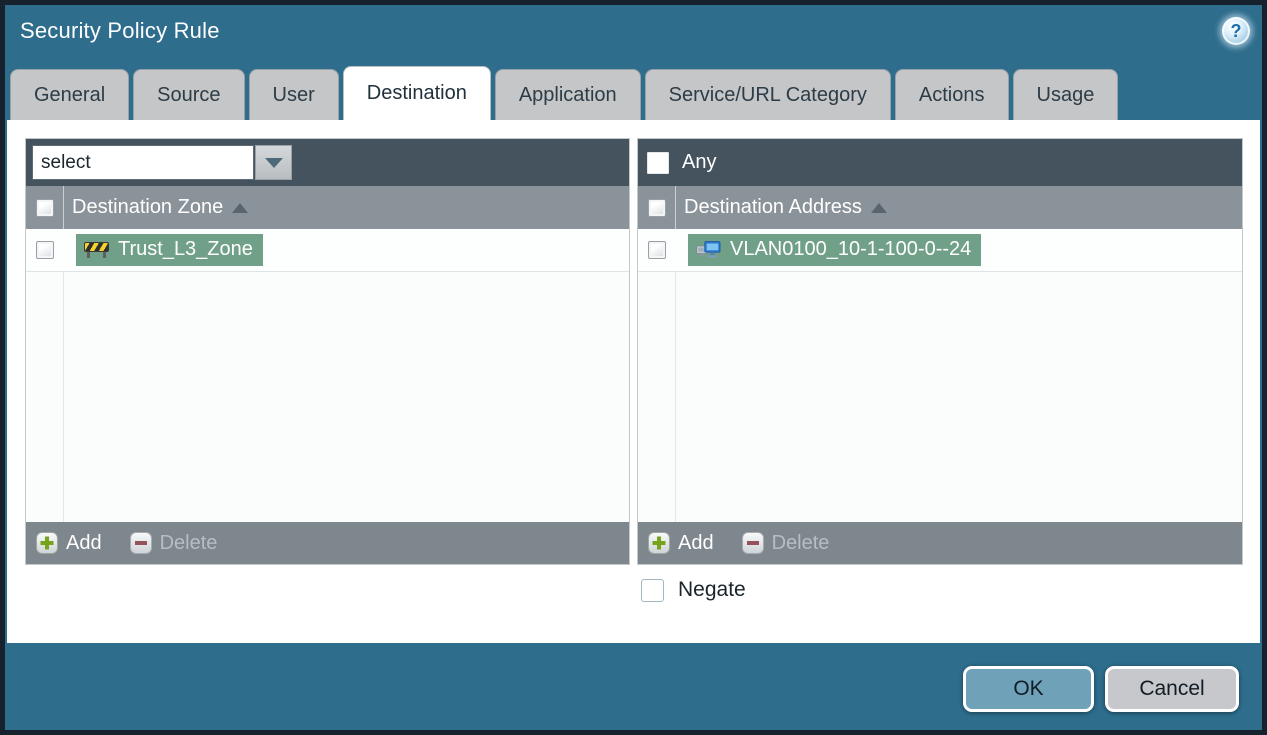  What do you see at coordinates (1028, 689) in the screenshot?
I see `ok-button: OK` at bounding box center [1028, 689].